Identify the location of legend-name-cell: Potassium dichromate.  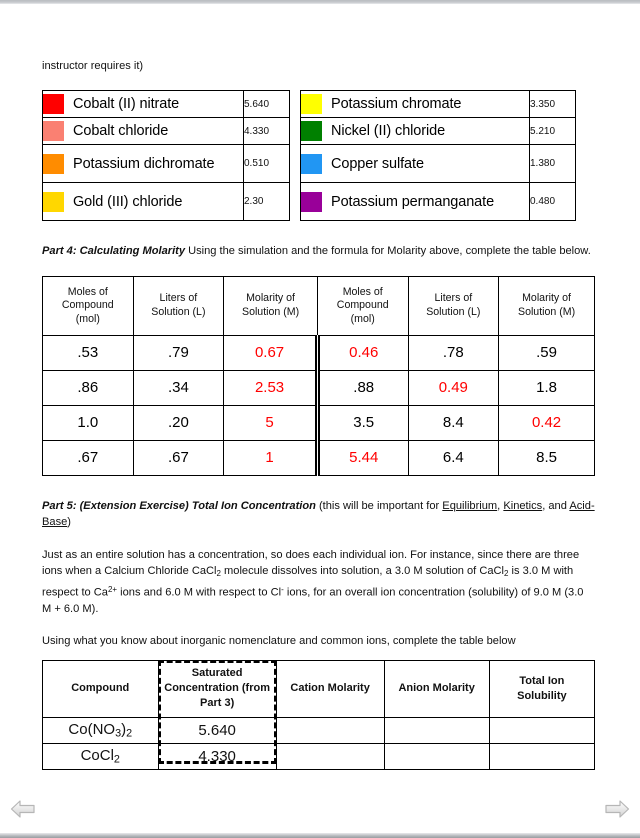
(143, 164).